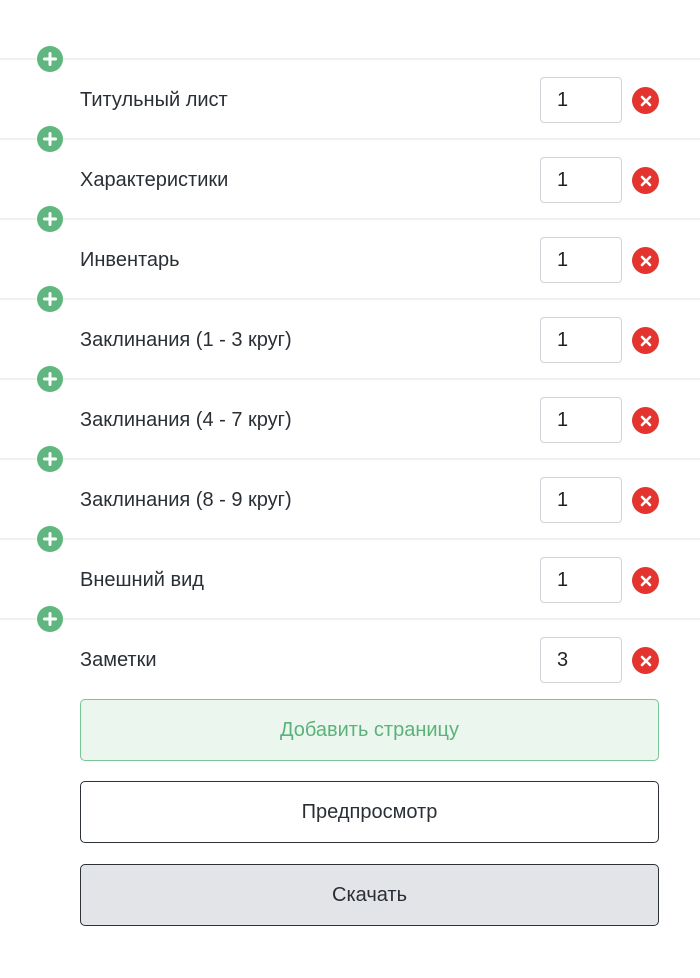 The width and height of the screenshot is (700, 978). Describe the element at coordinates (130, 260) in the screenshot. I see `page-label: Инвентарь` at that location.